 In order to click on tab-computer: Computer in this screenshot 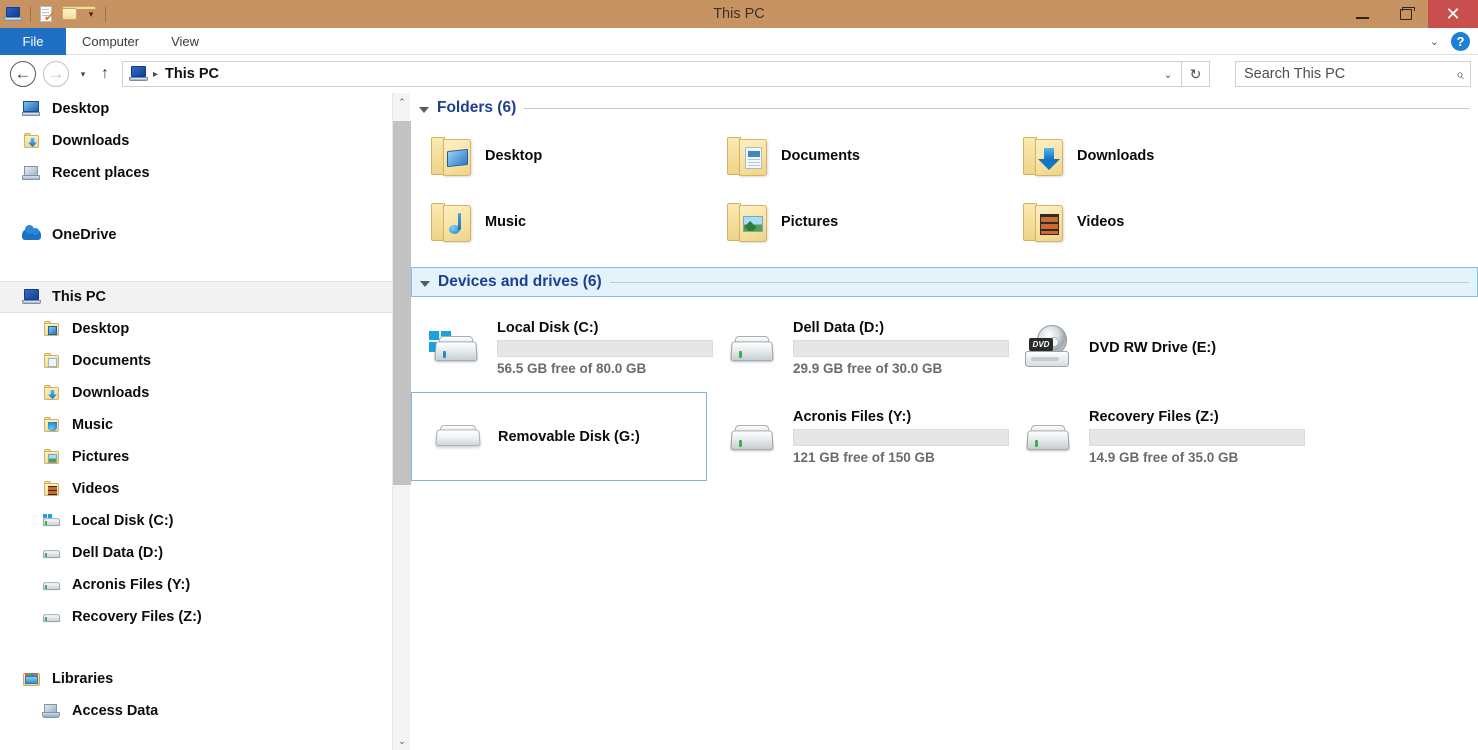, I will do `click(110, 41)`.